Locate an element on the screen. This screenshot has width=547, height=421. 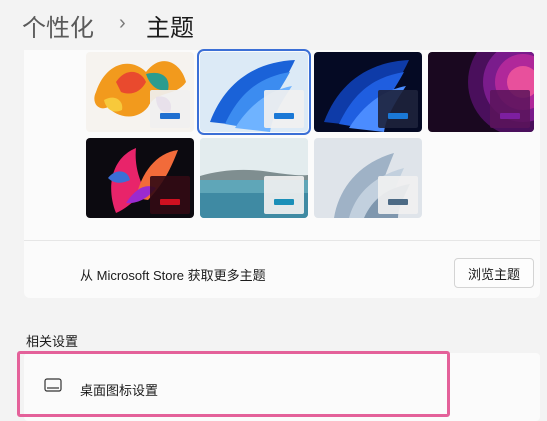
theme-sunrise-lake is located at coordinates (254, 178).